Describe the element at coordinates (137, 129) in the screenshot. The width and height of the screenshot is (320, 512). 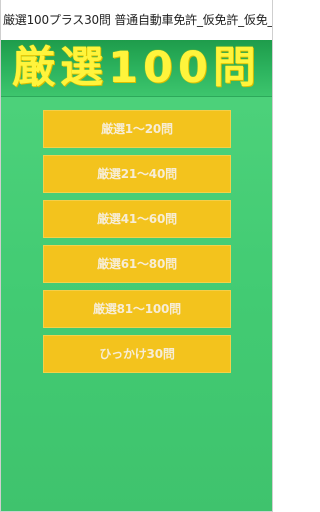
I see `menu-button-1-20: 厳選1～20問` at that location.